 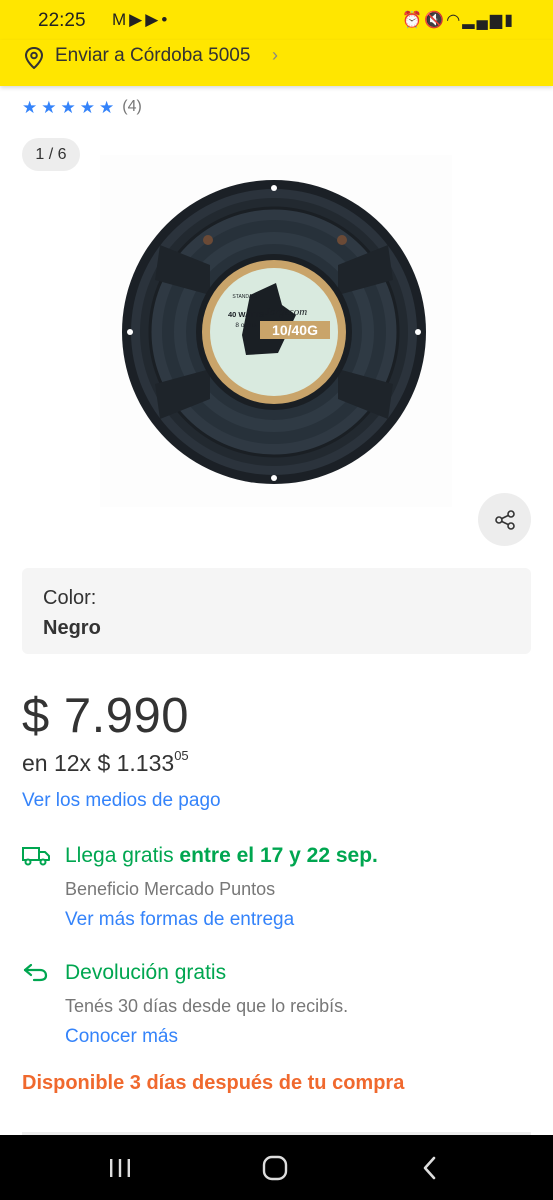 I want to click on review-count: (4), so click(x=132, y=106).